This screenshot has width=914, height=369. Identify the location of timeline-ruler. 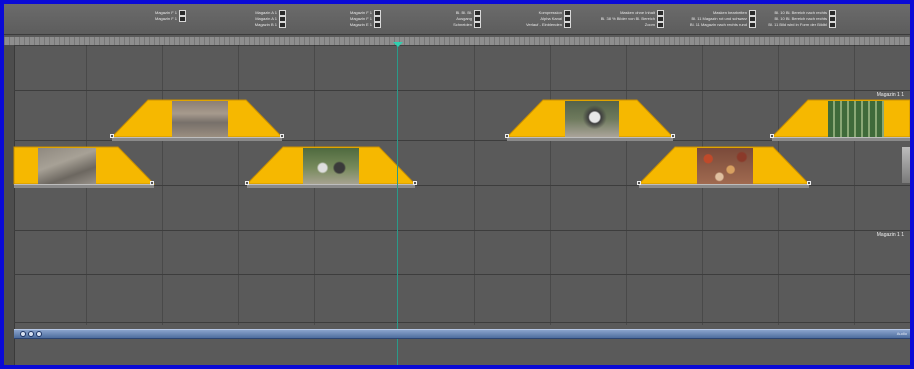
(457, 41).